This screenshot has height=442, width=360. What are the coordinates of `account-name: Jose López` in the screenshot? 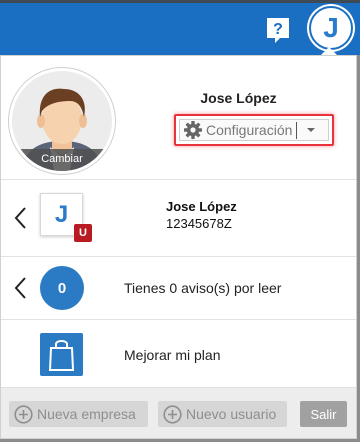 It's located at (201, 206).